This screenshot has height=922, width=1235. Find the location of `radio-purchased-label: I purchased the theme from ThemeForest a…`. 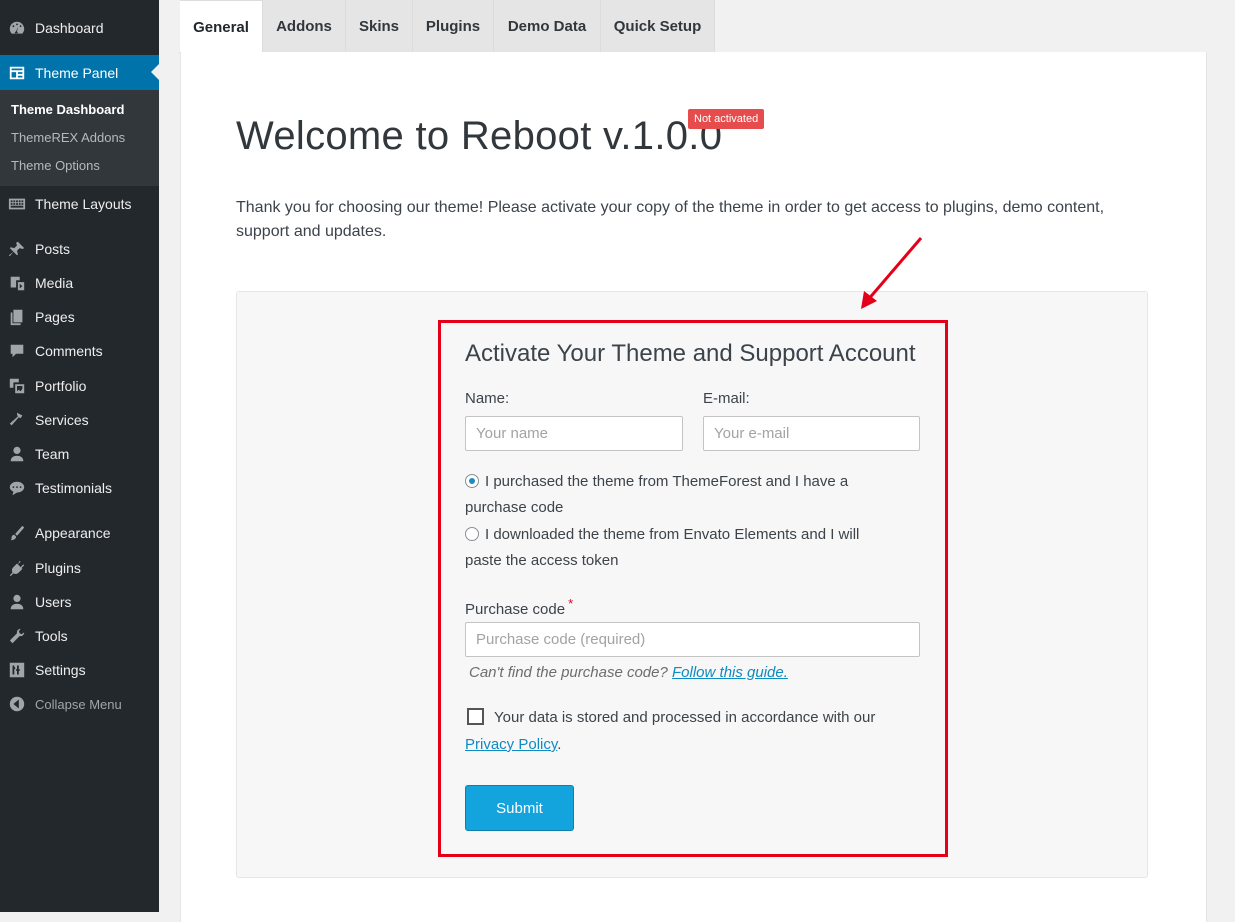

radio-purchased-label: I purchased the theme from ThemeForest a… is located at coordinates (657, 494).